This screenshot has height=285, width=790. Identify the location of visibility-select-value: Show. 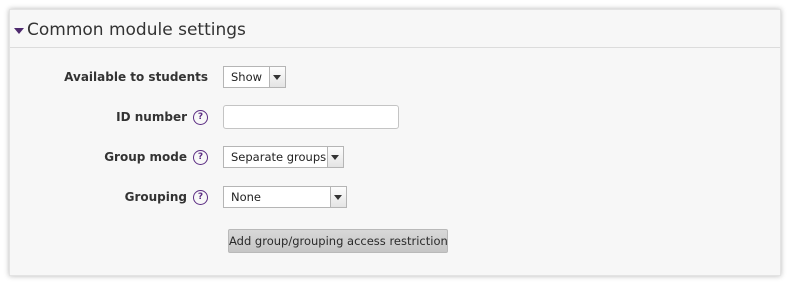
(247, 77).